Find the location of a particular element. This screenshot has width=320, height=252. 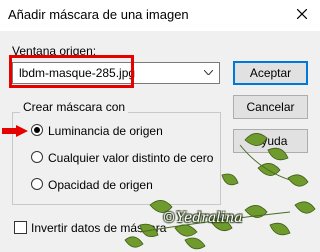

close-icon is located at coordinates (302, 14).